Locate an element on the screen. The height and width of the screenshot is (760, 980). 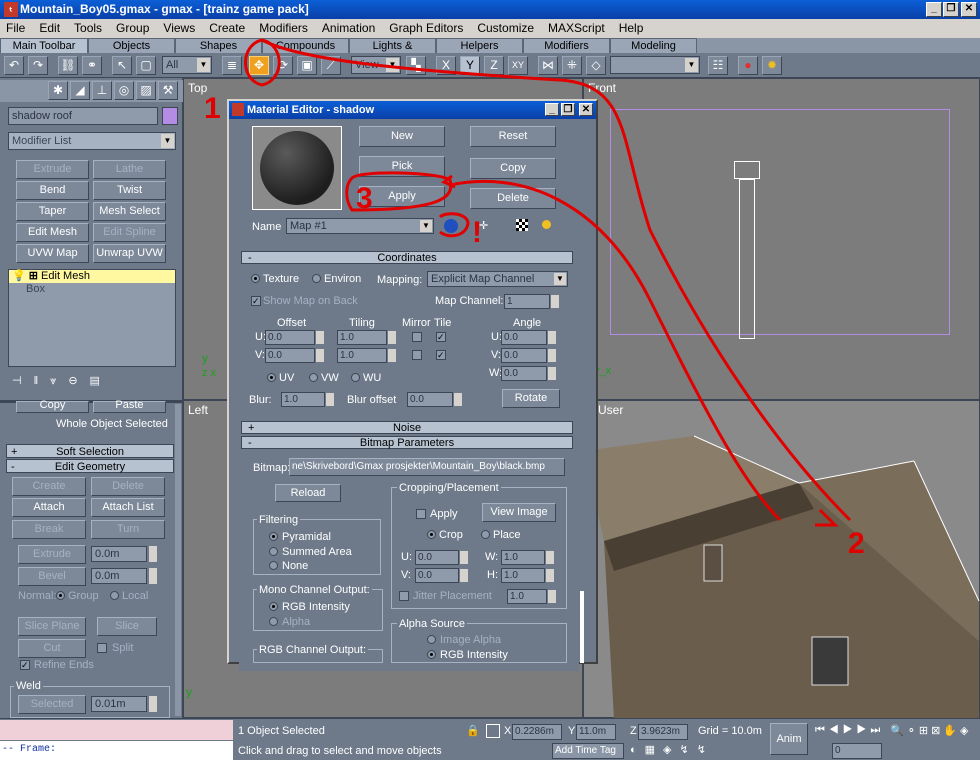
annotation-label-2: 2 is located at coordinates (856, 543).